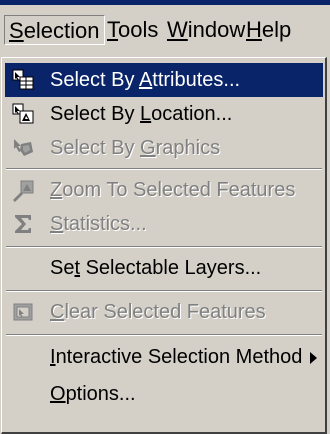 Image resolution: width=330 pixels, height=434 pixels. Describe the element at coordinates (164, 148) in the screenshot. I see `menu-item-select-by-graphics: Select By Graphics` at that location.